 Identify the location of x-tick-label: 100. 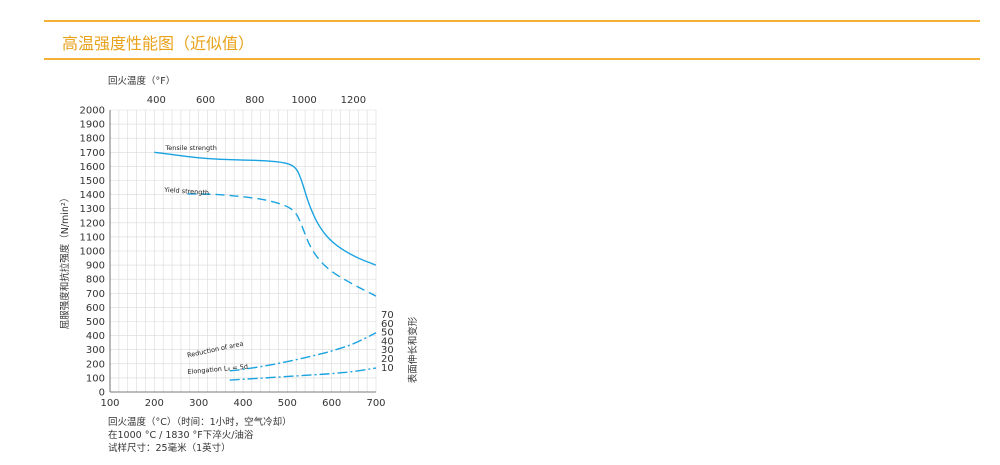
(109, 403).